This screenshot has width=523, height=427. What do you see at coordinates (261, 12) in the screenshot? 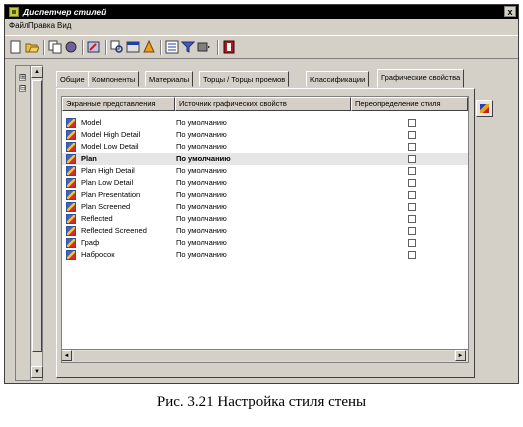
I see `title-bar: Диспетчер стилей x` at bounding box center [261, 12].